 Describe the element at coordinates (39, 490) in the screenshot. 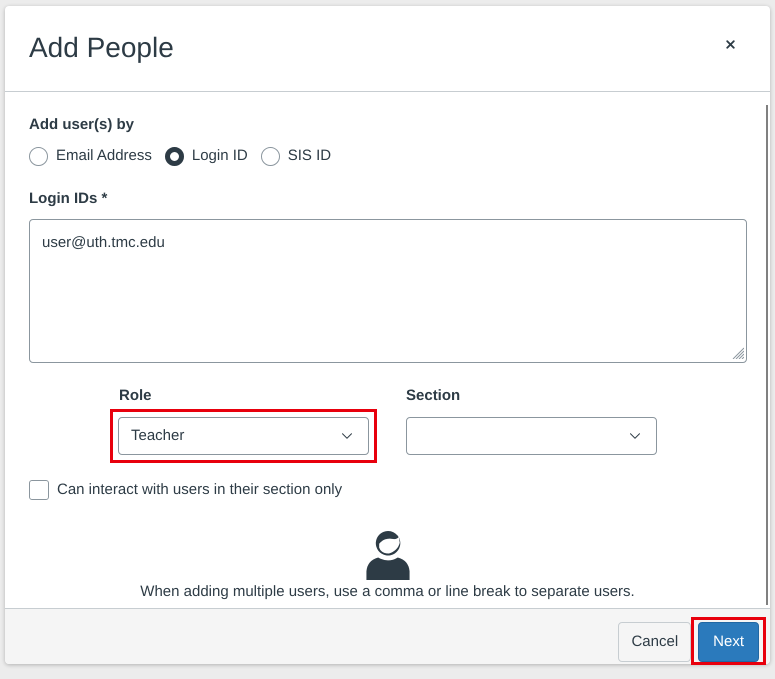

I see `checkbox` at that location.